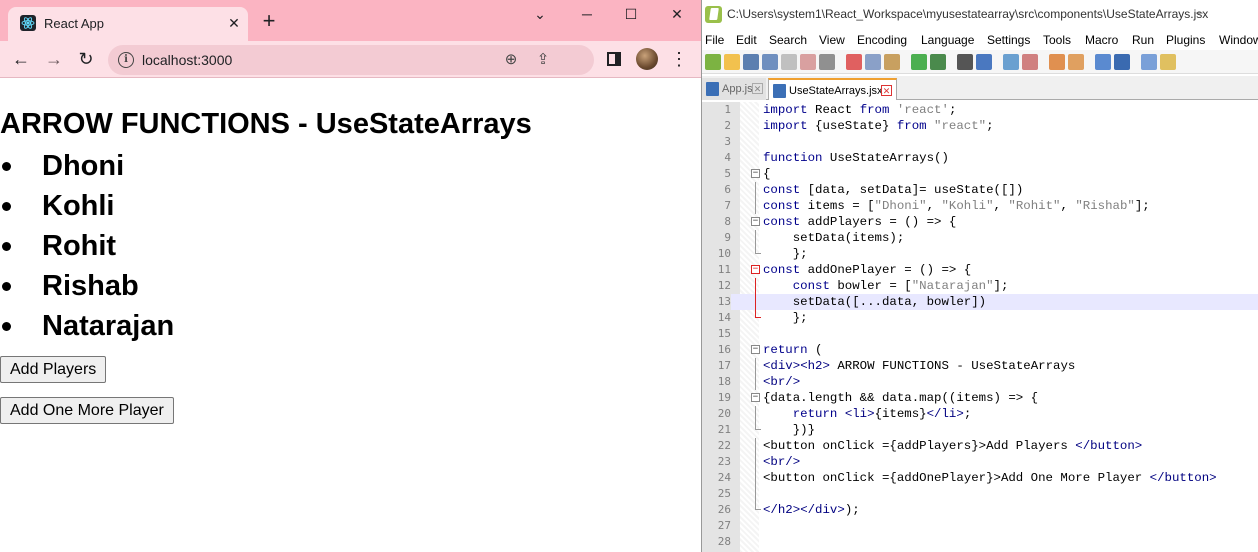 Image resolution: width=1258 pixels, height=552 pixels. Describe the element at coordinates (614, 59) in the screenshot. I see `side-panel-icon` at that location.